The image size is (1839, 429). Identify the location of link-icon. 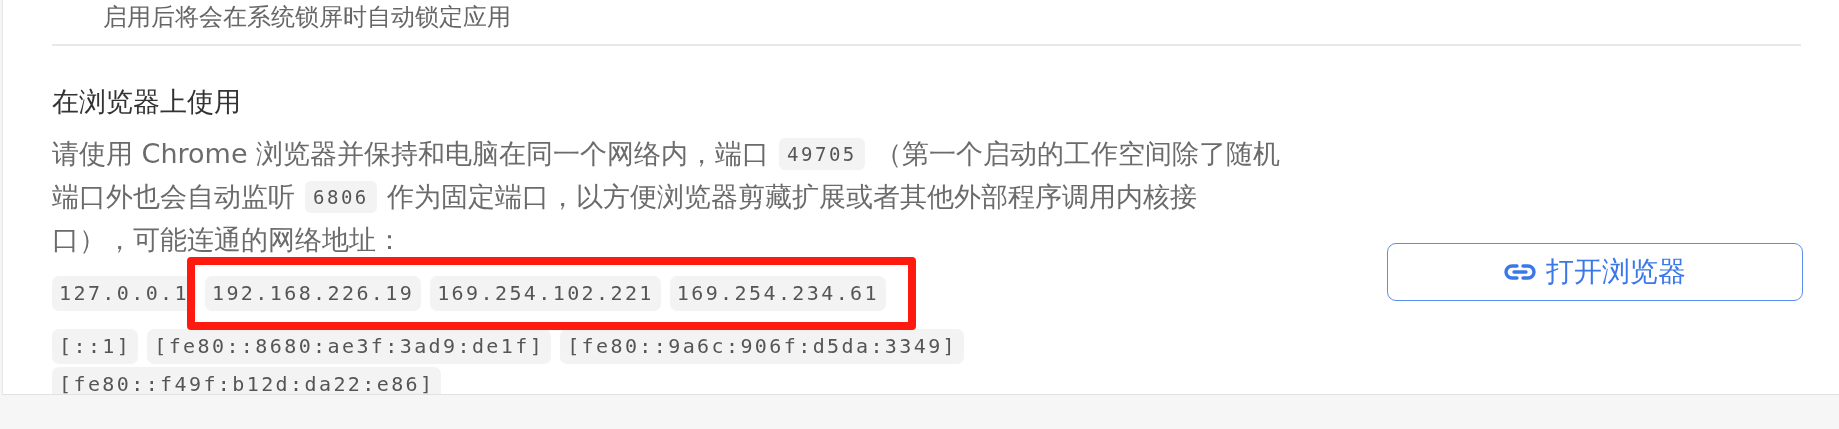
(1520, 272).